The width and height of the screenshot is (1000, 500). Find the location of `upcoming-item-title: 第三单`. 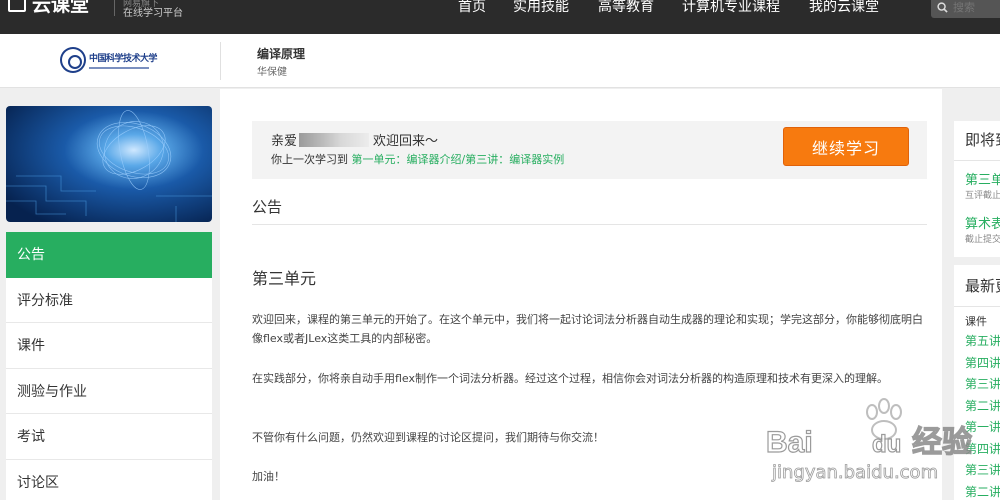

upcoming-item-title: 第三单 is located at coordinates (977, 178).